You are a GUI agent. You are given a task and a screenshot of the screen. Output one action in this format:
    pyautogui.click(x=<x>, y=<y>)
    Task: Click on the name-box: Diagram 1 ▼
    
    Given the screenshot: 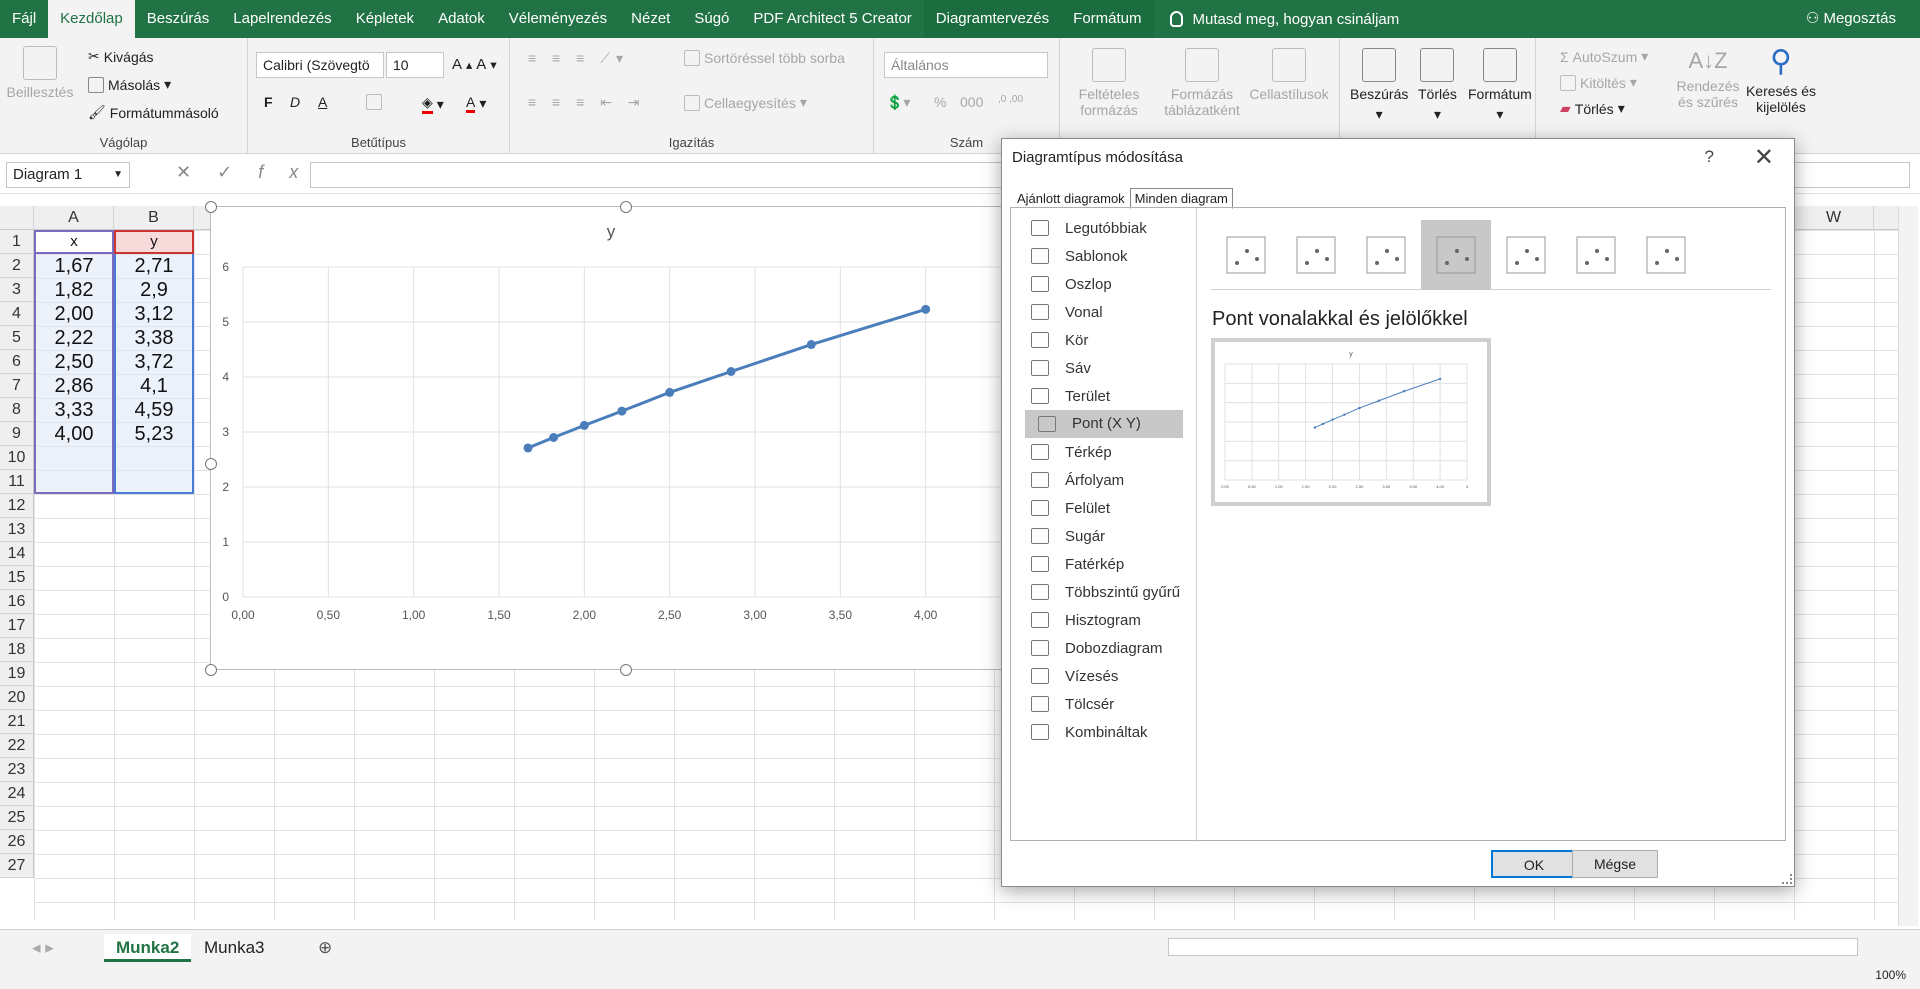 What is the action you would take?
    pyautogui.click(x=68, y=175)
    